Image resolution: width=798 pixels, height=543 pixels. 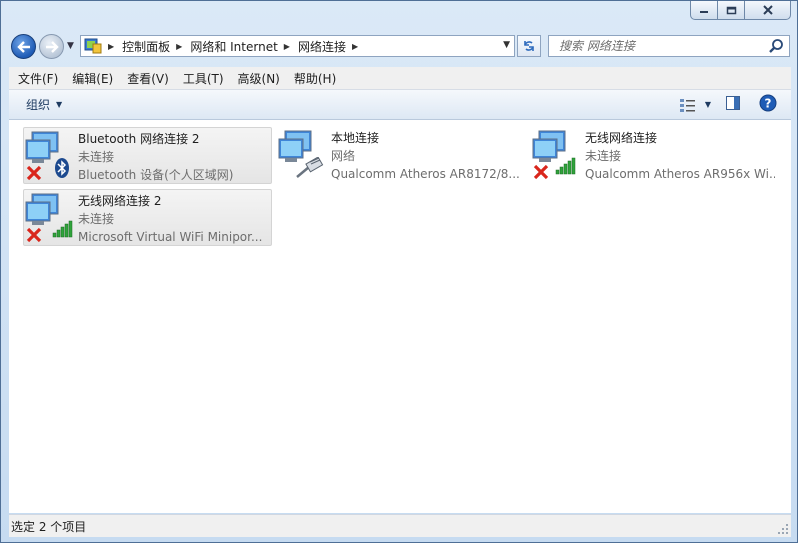 I want to click on refresh-icon, so click(x=529, y=46).